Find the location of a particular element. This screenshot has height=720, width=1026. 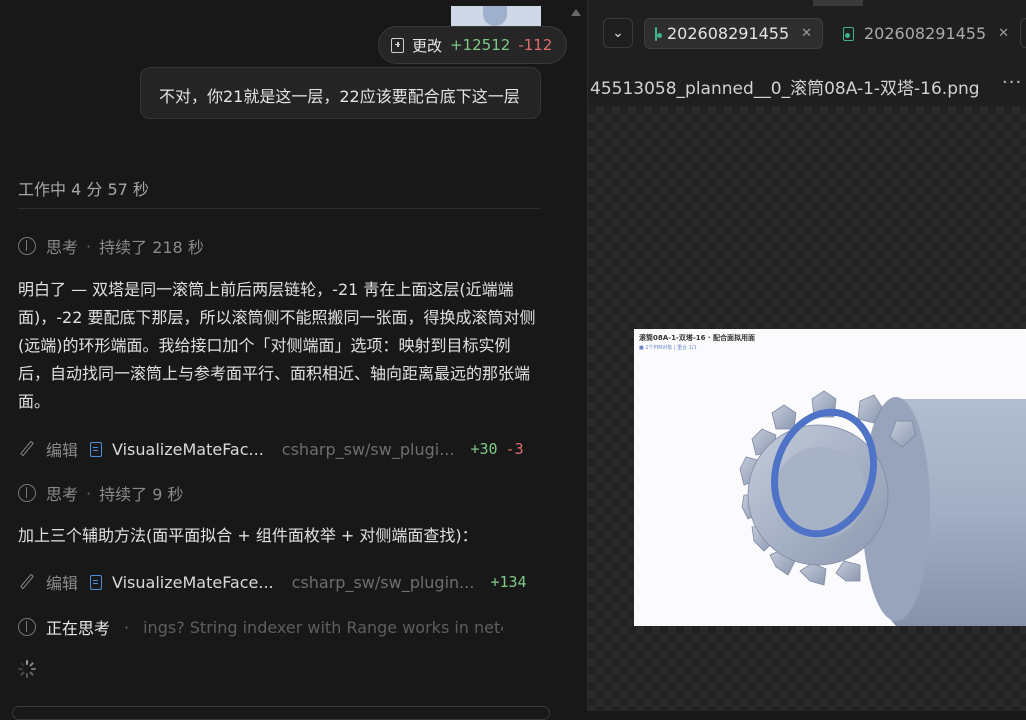

loading-spinner-icon is located at coordinates (27, 669).